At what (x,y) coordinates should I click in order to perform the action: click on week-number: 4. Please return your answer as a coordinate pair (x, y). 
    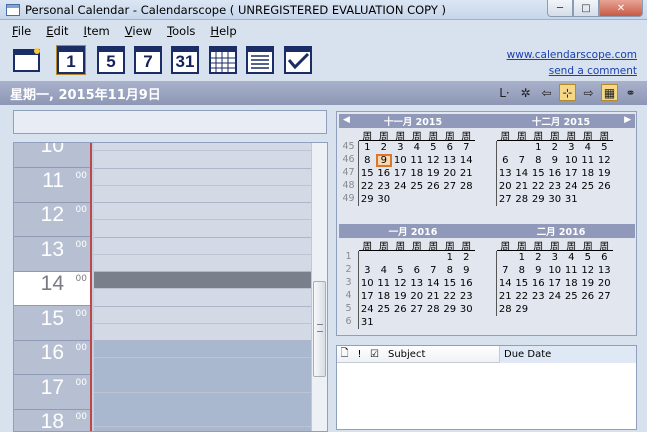
    Looking at the image, I should click on (349, 296).